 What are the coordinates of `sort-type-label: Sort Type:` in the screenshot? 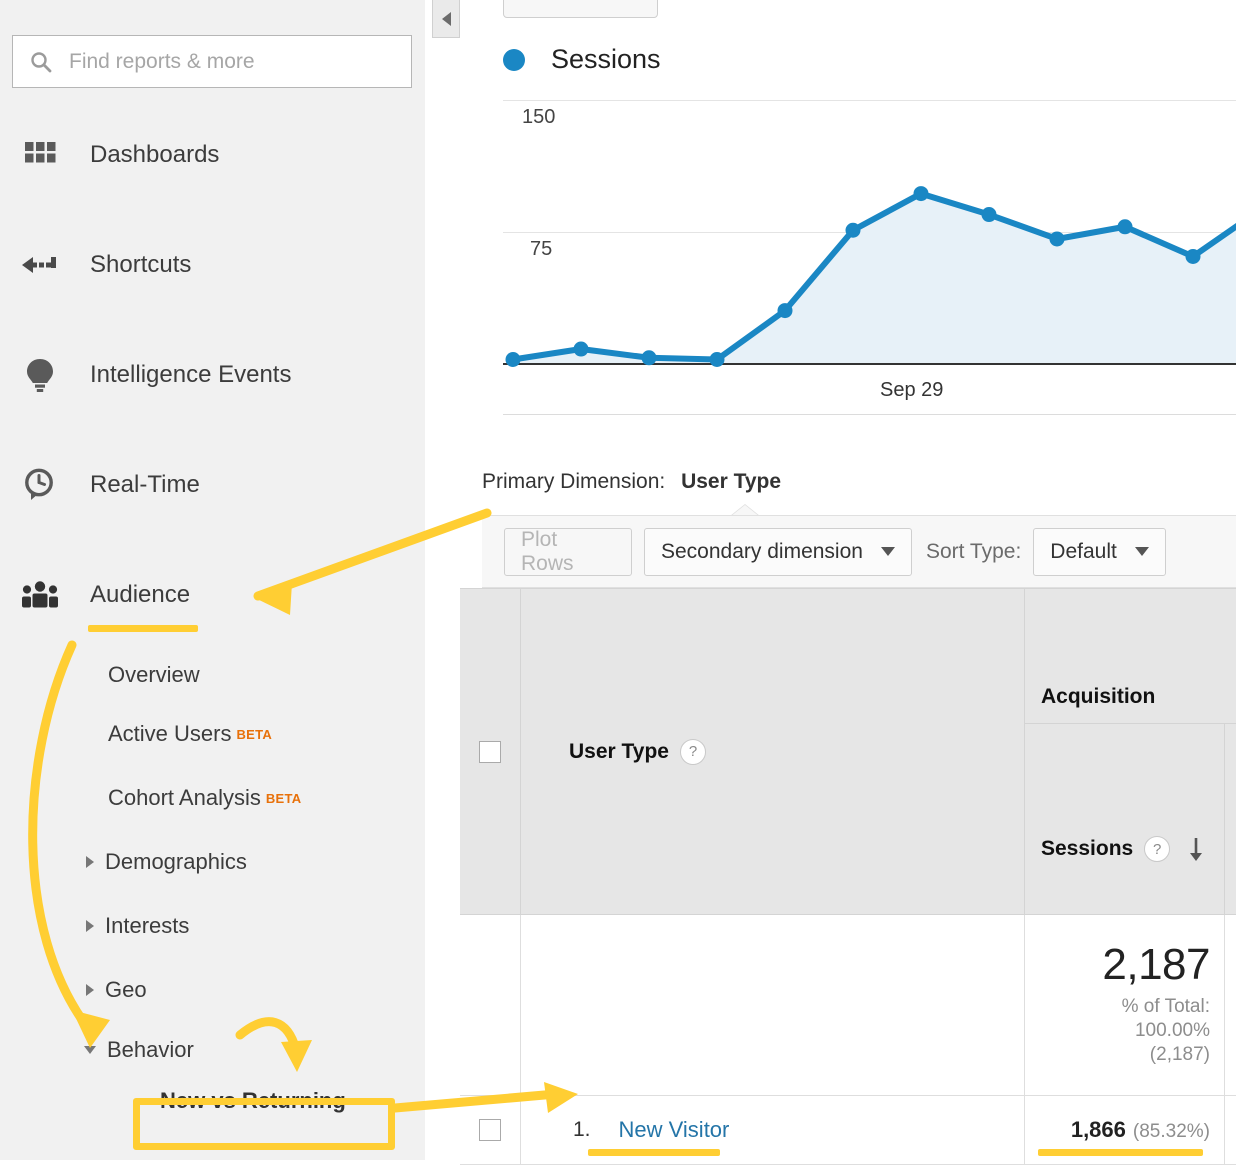 It's located at (973, 551).